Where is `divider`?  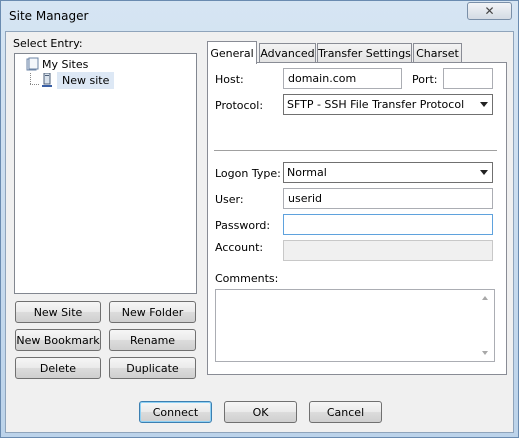 divider is located at coordinates (355, 151).